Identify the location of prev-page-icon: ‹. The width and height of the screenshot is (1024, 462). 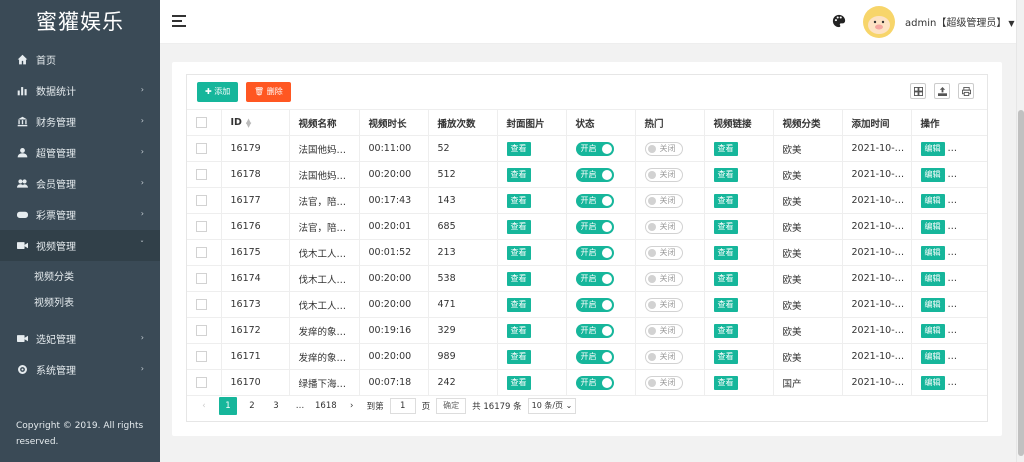
(204, 406).